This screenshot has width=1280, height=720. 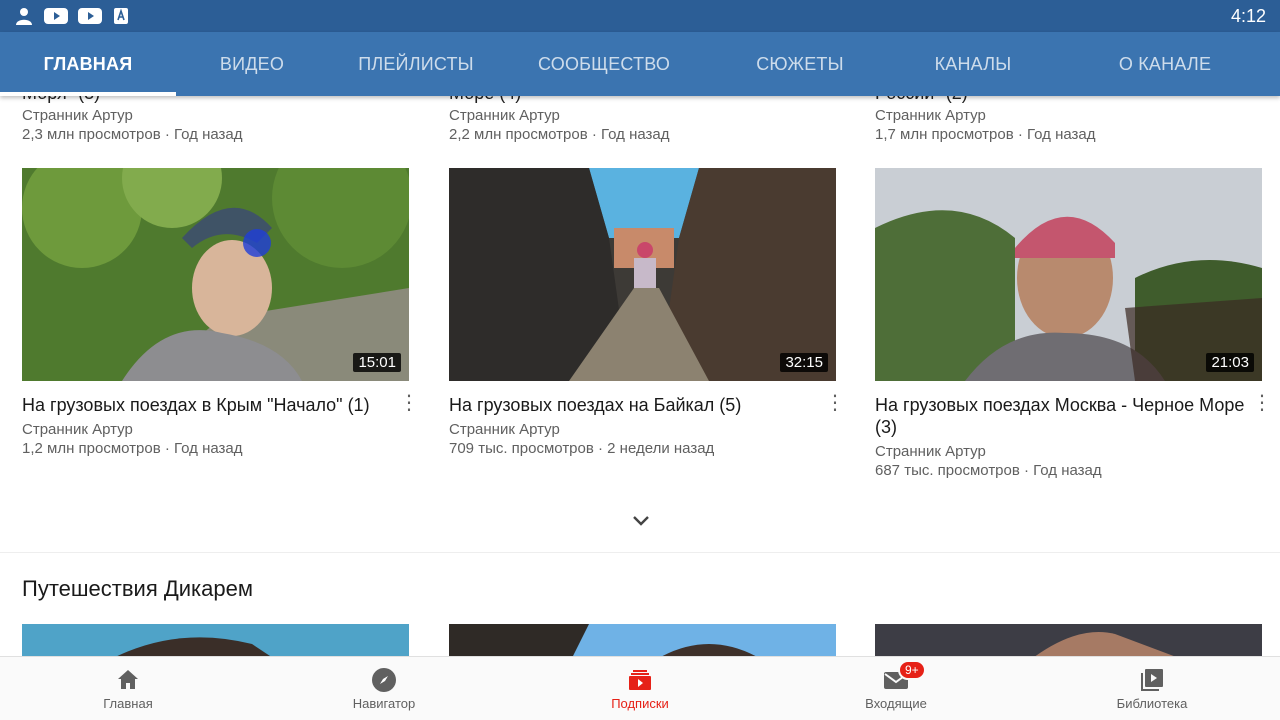 What do you see at coordinates (559, 134) in the screenshot?
I see `video-meta: 2,2 млн просмотров · Год назад` at bounding box center [559, 134].